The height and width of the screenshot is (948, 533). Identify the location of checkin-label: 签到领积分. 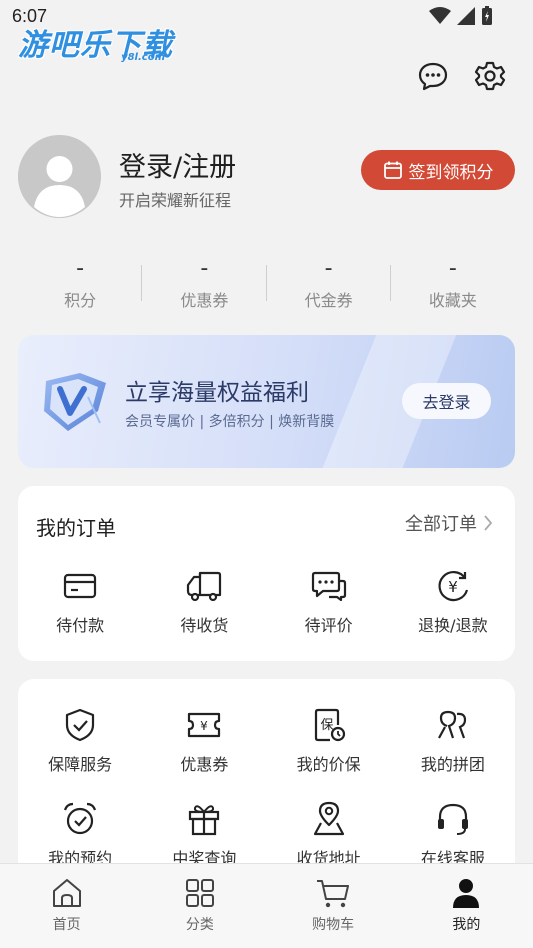
(451, 172).